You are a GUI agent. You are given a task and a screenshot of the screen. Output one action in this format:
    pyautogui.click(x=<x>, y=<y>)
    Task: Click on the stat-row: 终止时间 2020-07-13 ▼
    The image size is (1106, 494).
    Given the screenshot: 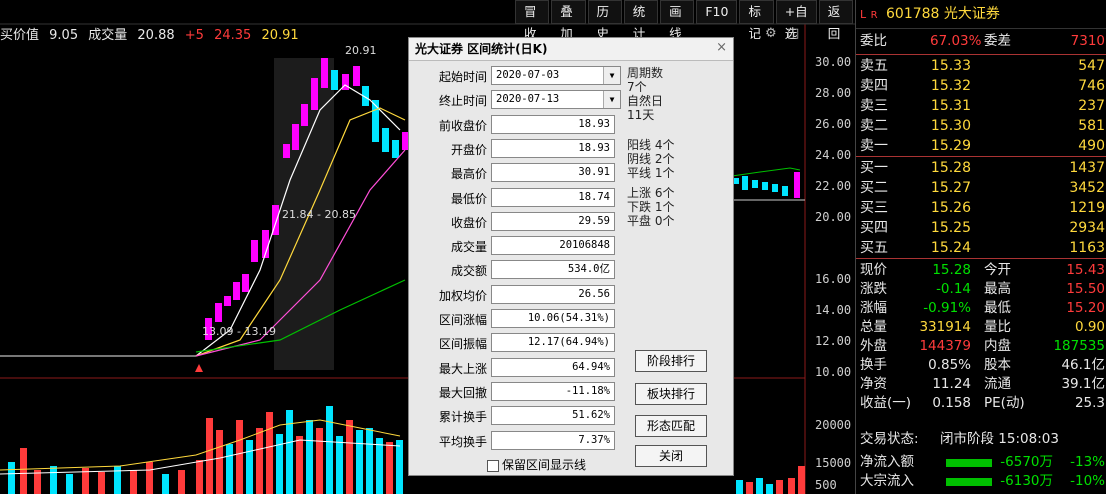 What is the action you would take?
    pyautogui.click(x=515, y=100)
    